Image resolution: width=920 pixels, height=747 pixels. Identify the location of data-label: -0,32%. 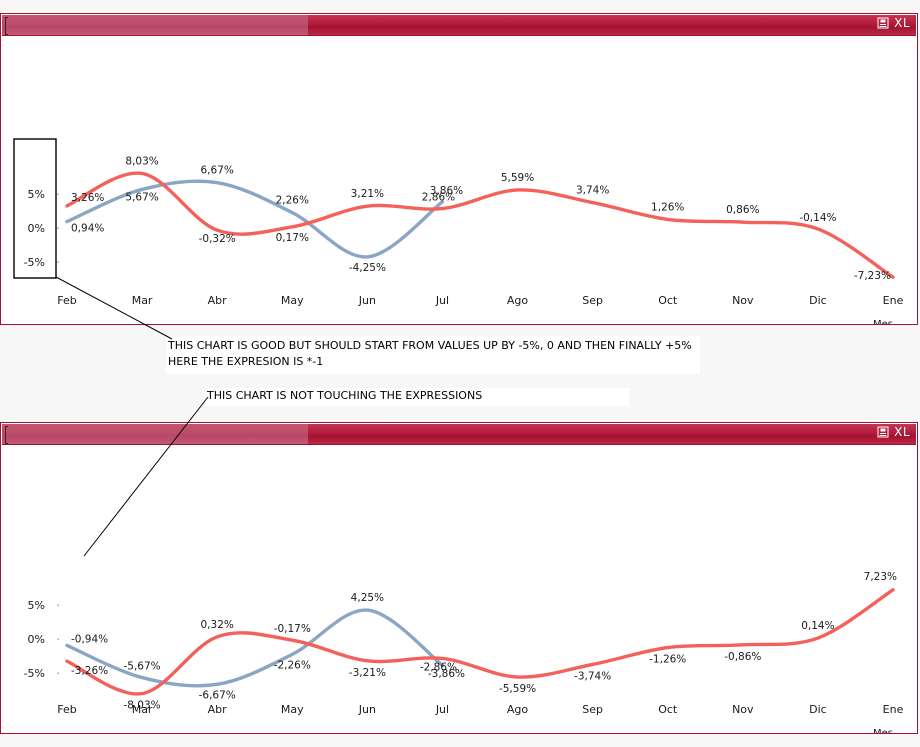
(217, 239).